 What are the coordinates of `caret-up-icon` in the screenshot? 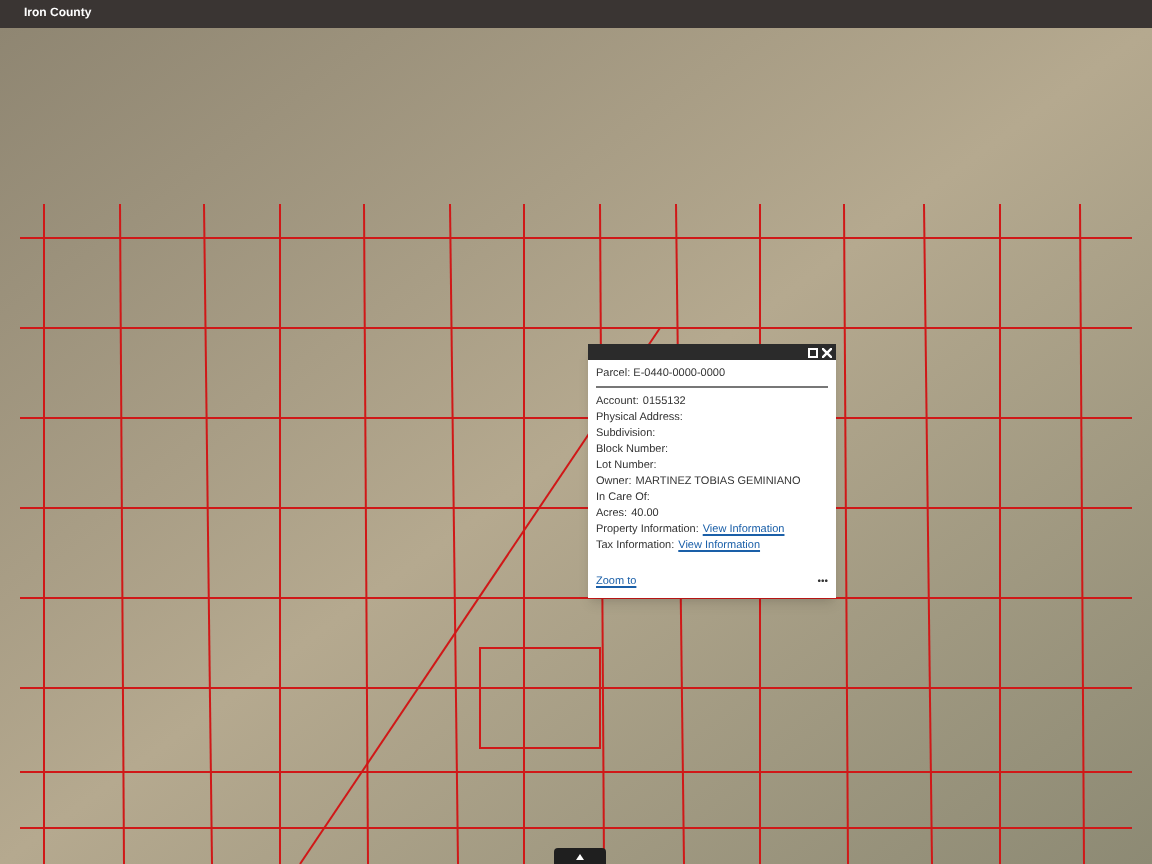 It's located at (580, 856).